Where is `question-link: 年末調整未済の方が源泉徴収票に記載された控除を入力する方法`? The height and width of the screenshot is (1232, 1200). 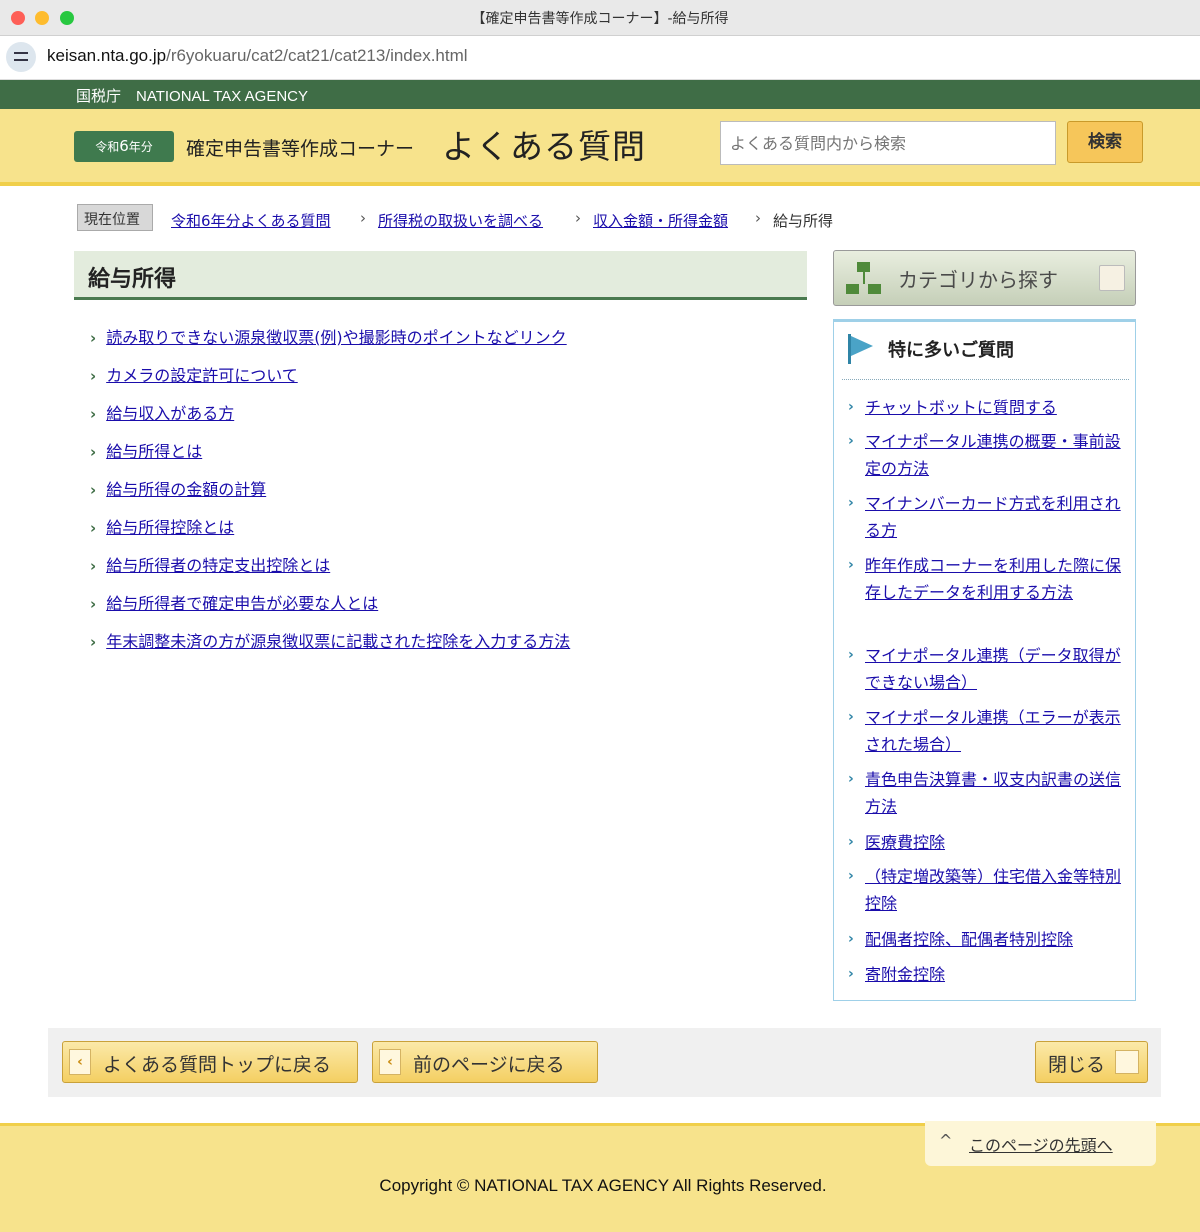
question-link: 年末調整未済の方が源泉徴収票に記載された控除を入力する方法 is located at coordinates (338, 641).